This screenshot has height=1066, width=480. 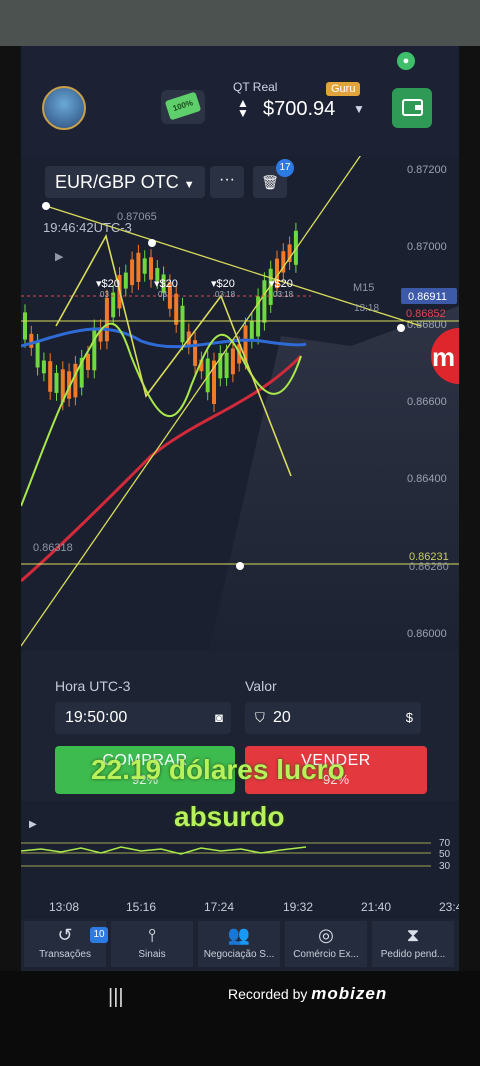 What do you see at coordinates (116, 997) in the screenshot?
I see `recent-apps-icon: |||` at bounding box center [116, 997].